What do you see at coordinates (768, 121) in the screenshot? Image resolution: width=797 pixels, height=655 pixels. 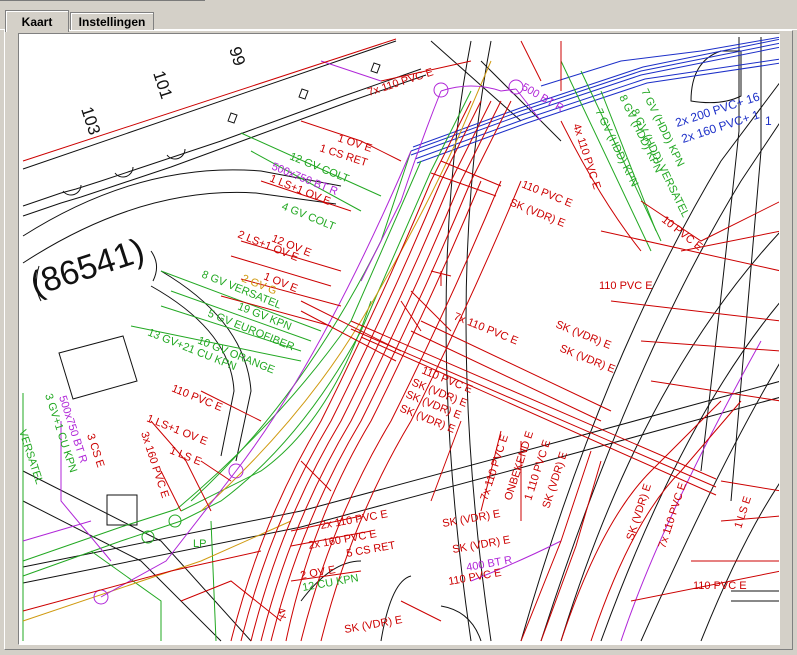 I see `label: 1` at bounding box center [768, 121].